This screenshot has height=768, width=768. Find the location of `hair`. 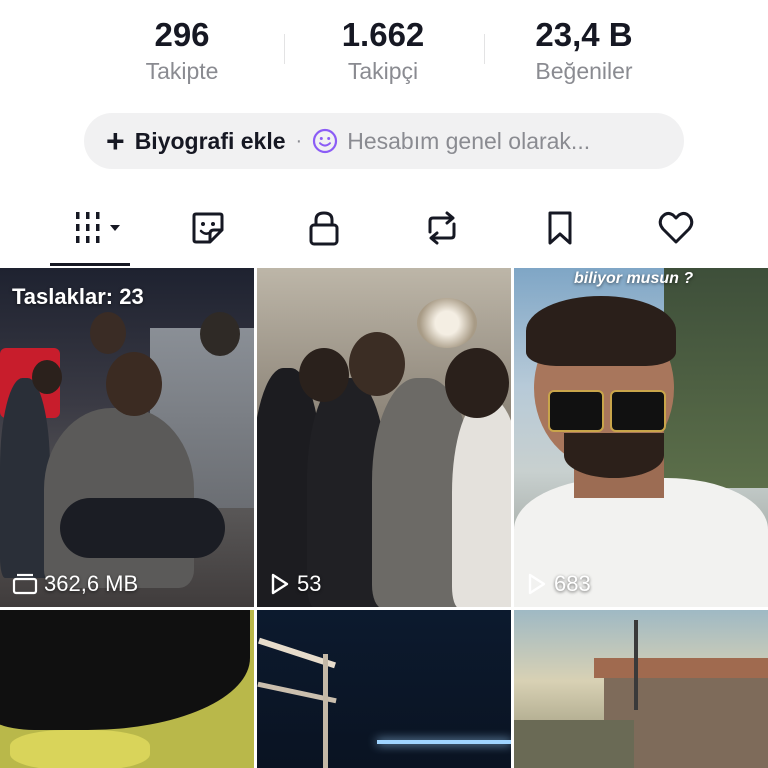

hair is located at coordinates (601, 331).